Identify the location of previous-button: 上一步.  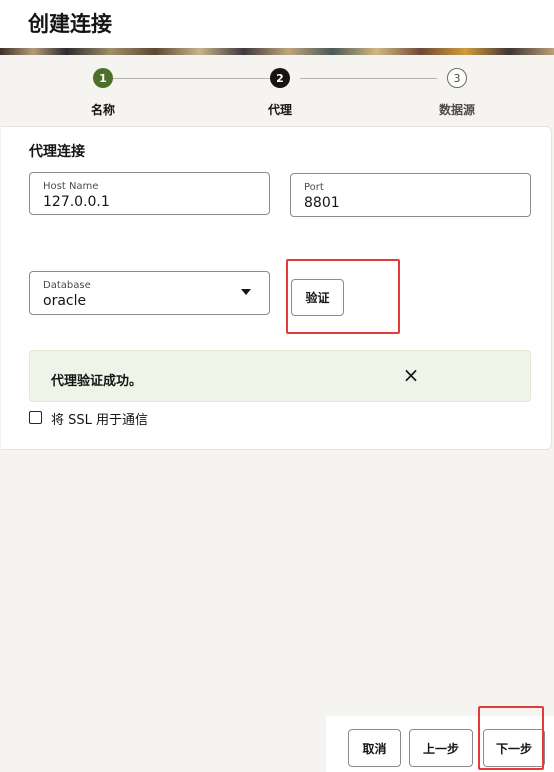
(441, 748).